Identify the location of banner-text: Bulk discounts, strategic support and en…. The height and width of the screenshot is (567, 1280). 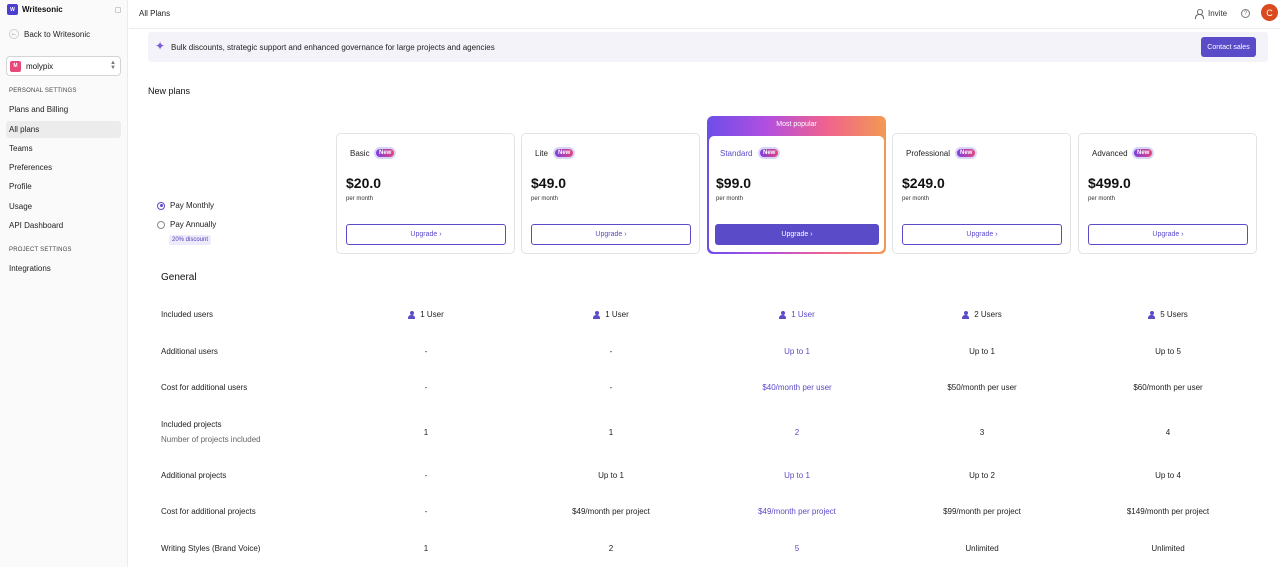
(333, 47).